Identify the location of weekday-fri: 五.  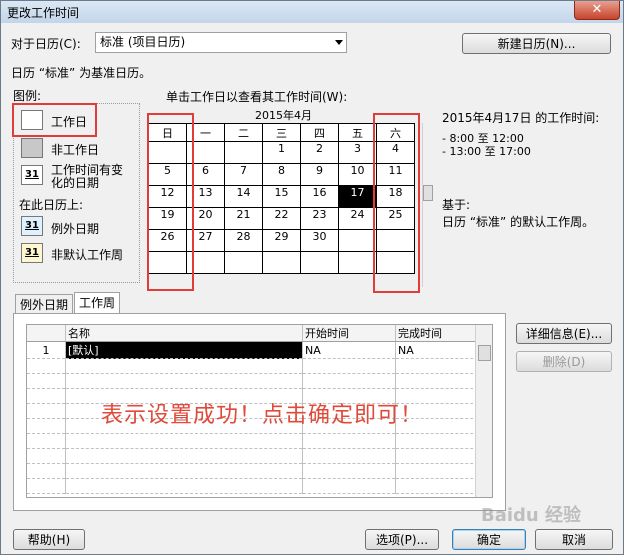
(357, 132).